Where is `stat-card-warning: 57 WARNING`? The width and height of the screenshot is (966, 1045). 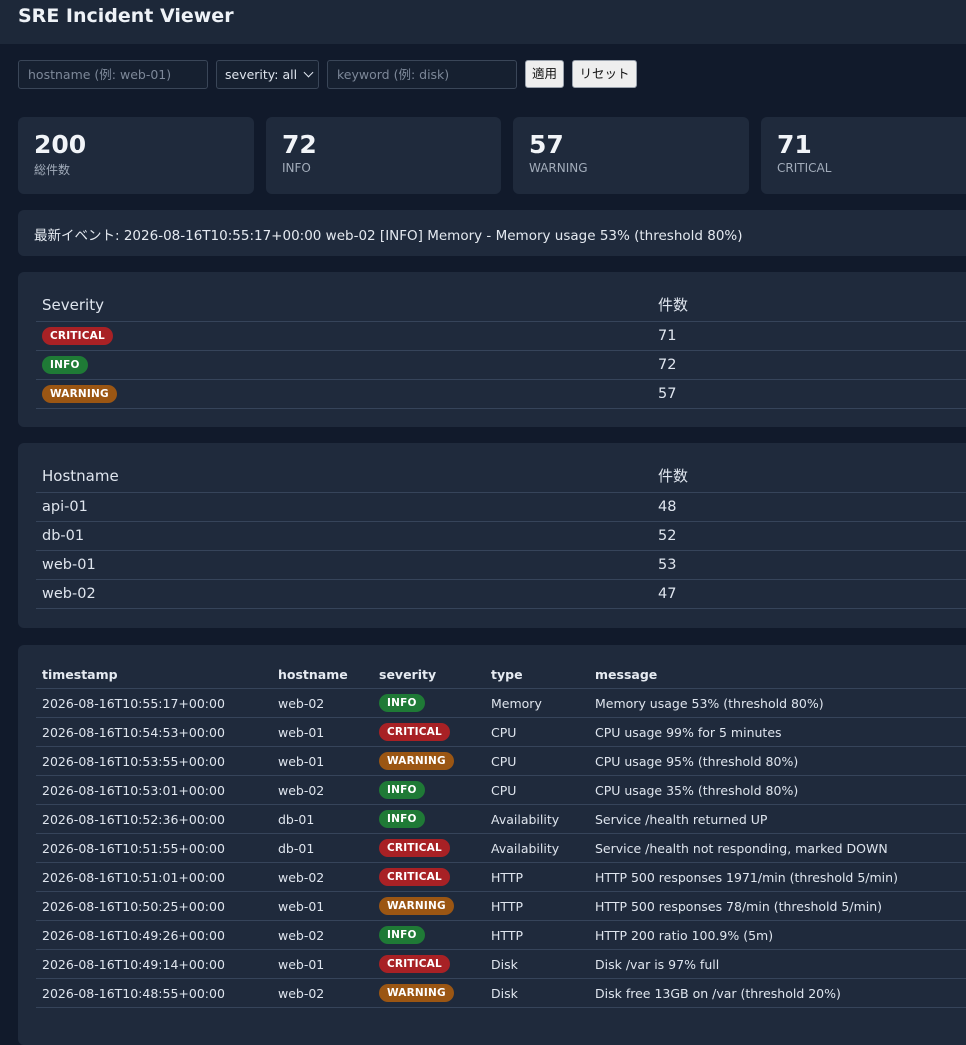
stat-card-warning: 57 WARNING is located at coordinates (631, 155).